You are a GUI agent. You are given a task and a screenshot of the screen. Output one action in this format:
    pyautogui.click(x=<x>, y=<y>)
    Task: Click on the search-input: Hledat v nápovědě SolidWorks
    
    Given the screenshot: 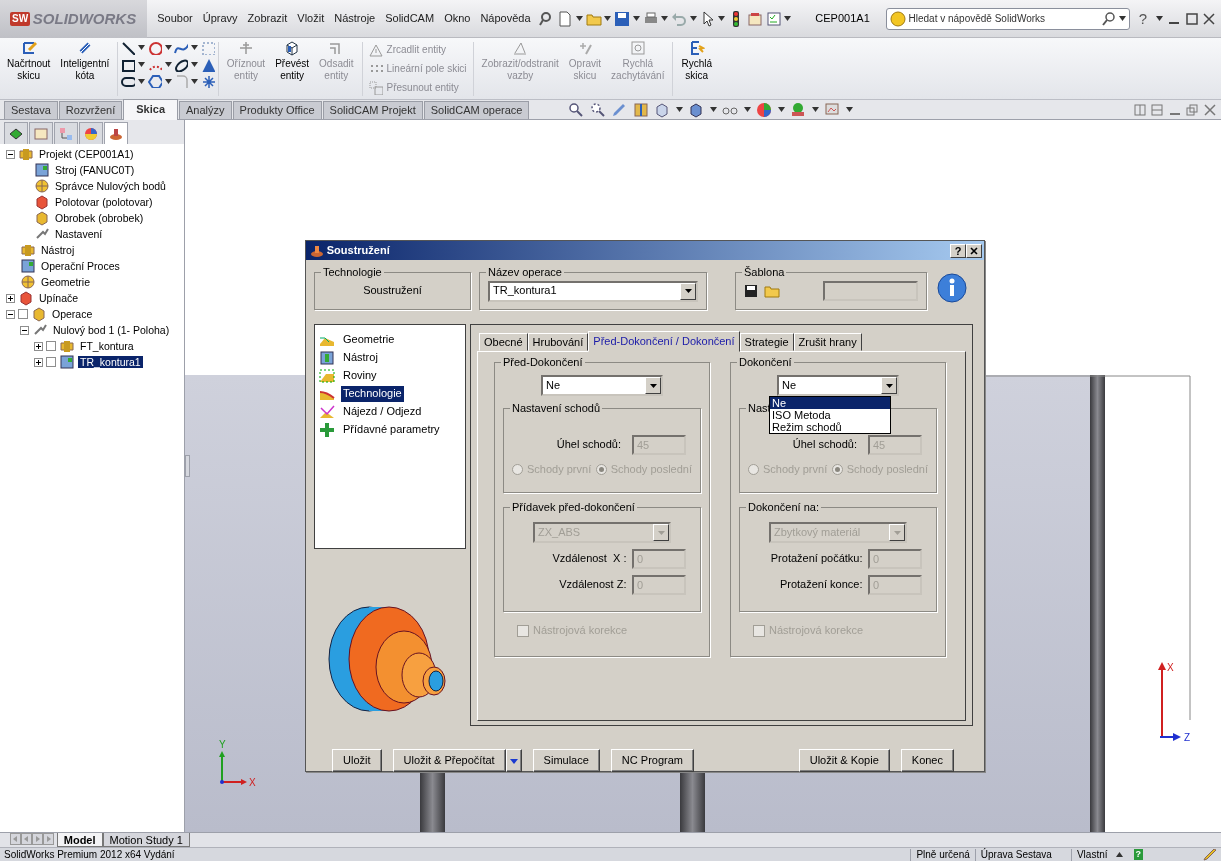 What is the action you would take?
    pyautogui.click(x=1004, y=18)
    